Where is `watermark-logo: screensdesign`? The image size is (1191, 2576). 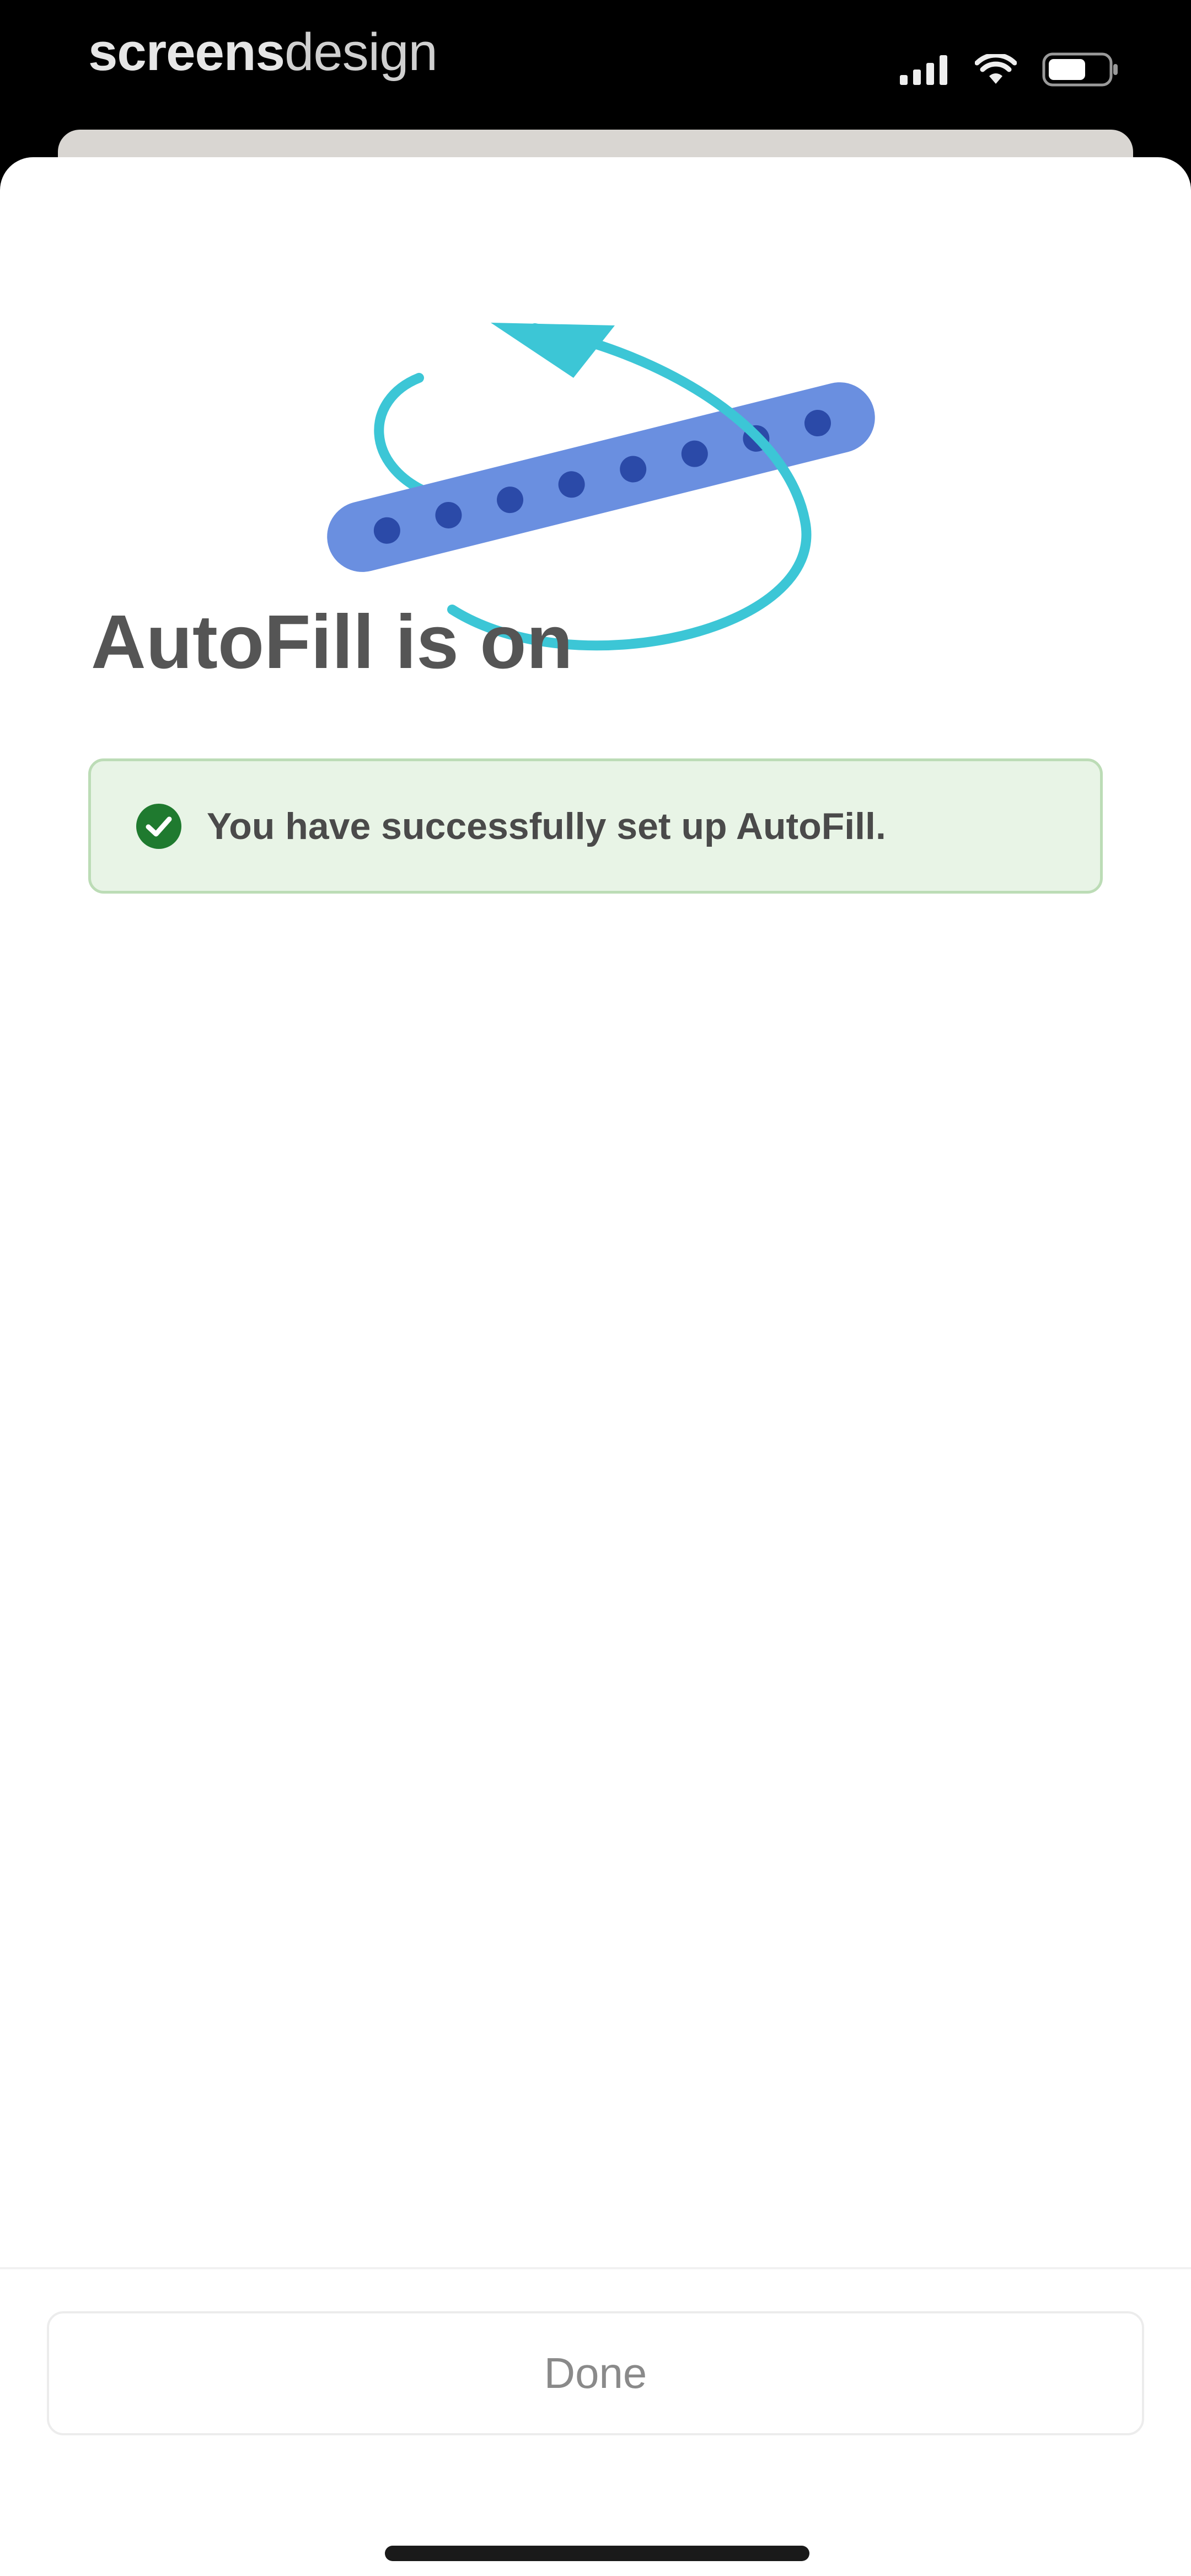
watermark-logo: screensdesign is located at coordinates (263, 52).